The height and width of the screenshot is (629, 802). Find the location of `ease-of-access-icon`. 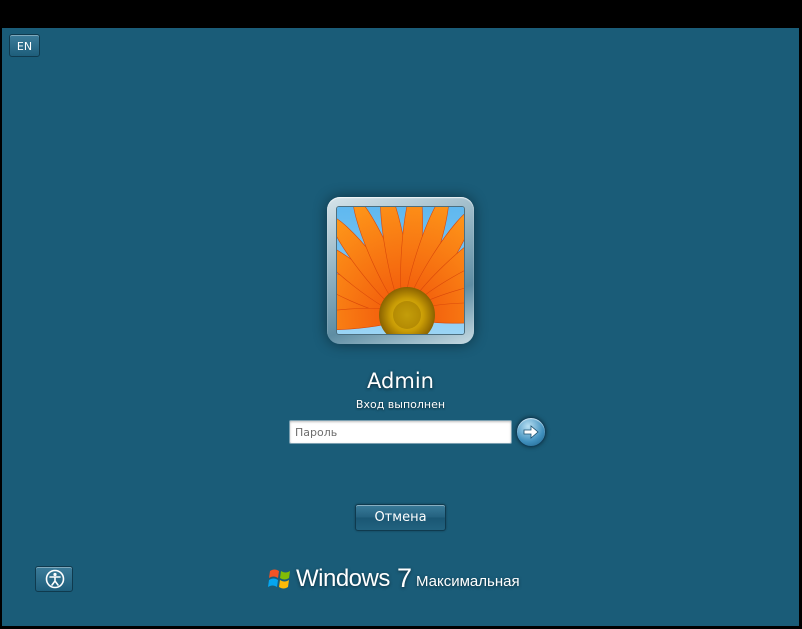

ease-of-access-icon is located at coordinates (55, 579).